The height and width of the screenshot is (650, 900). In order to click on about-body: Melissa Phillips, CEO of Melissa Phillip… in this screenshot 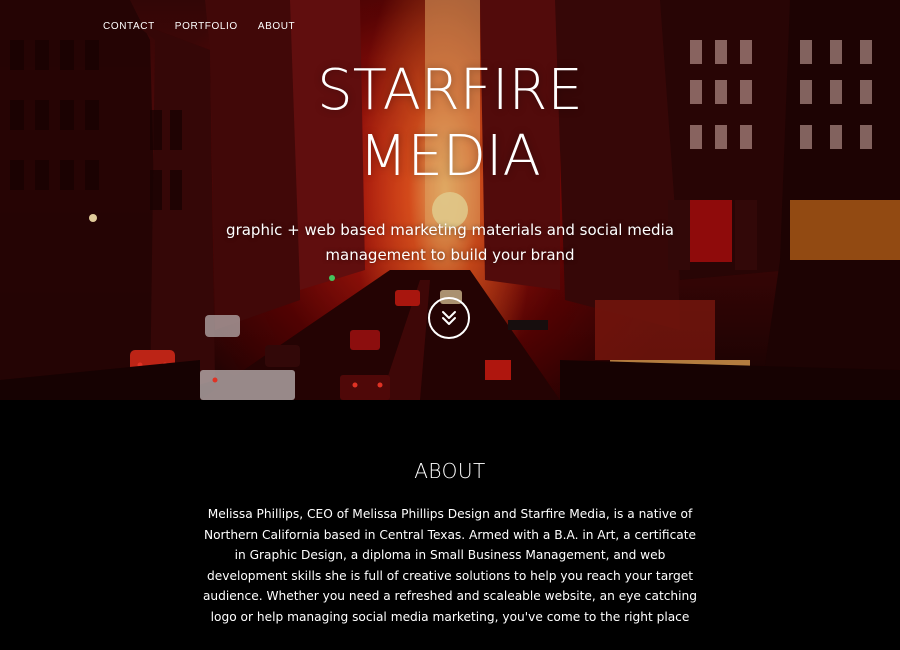, I will do `click(450, 565)`.